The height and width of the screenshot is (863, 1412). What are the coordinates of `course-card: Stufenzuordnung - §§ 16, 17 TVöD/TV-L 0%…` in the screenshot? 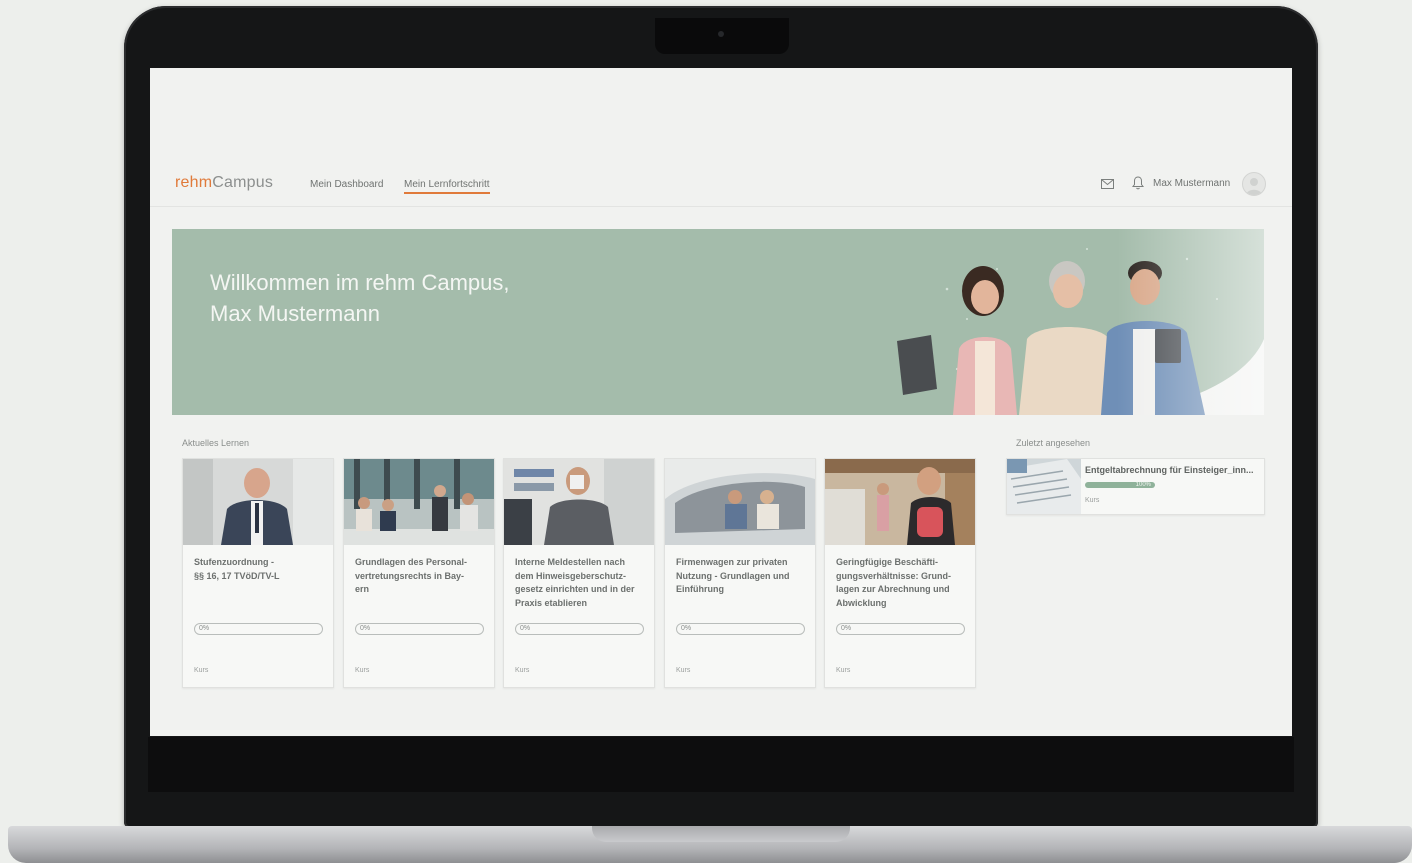 It's located at (258, 573).